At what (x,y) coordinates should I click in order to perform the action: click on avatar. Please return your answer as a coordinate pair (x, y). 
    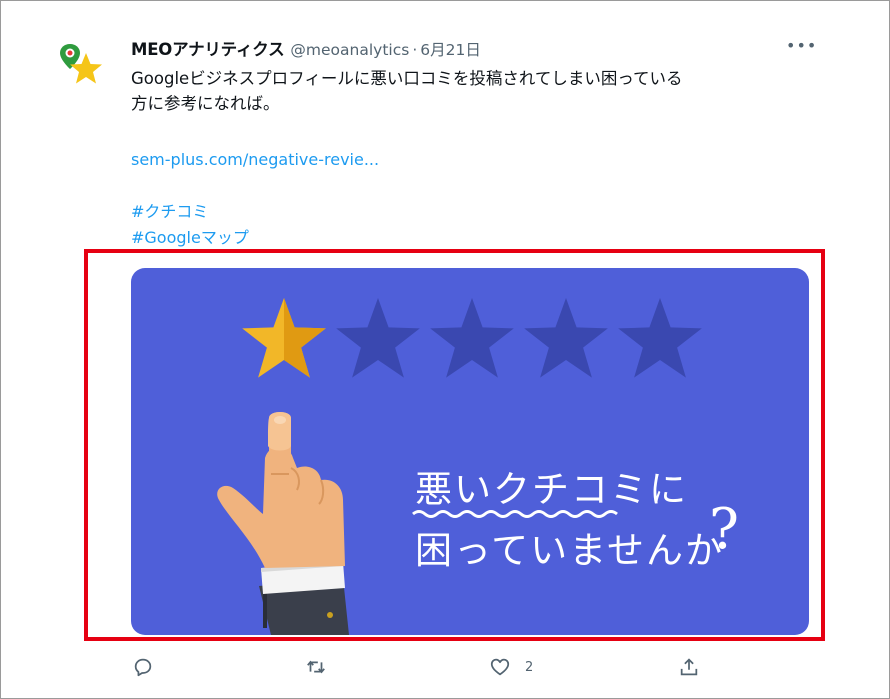
    Looking at the image, I should click on (81, 63).